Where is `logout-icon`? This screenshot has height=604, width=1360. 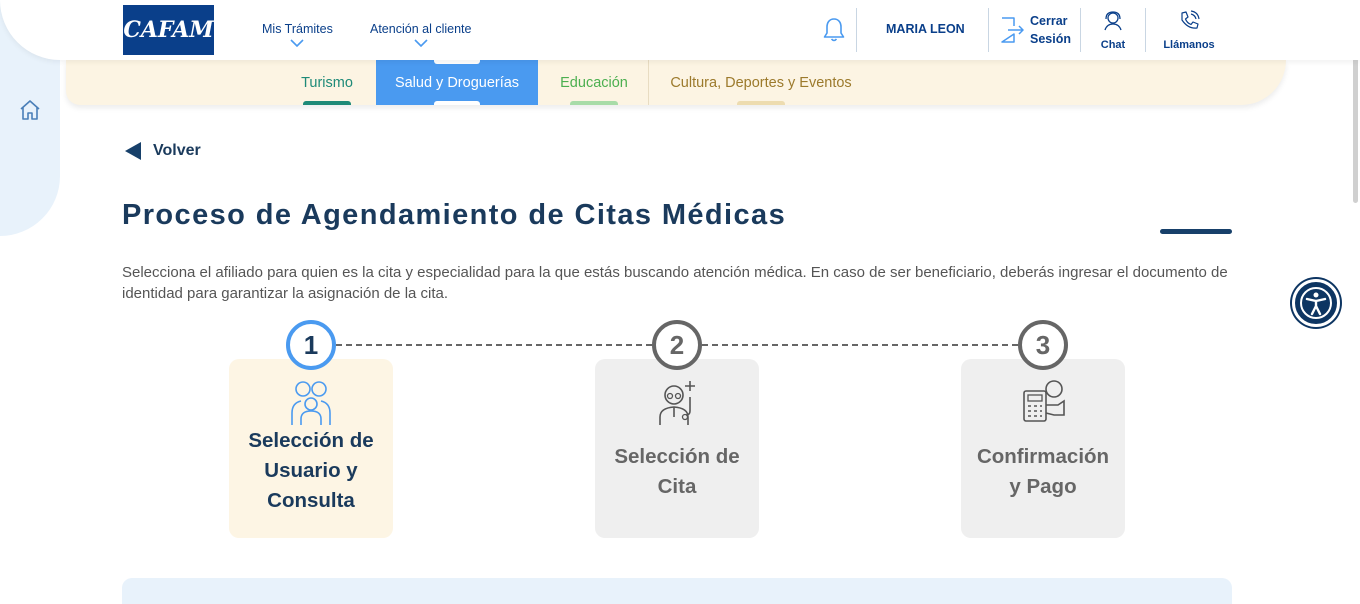
logout-icon is located at coordinates (1012, 30).